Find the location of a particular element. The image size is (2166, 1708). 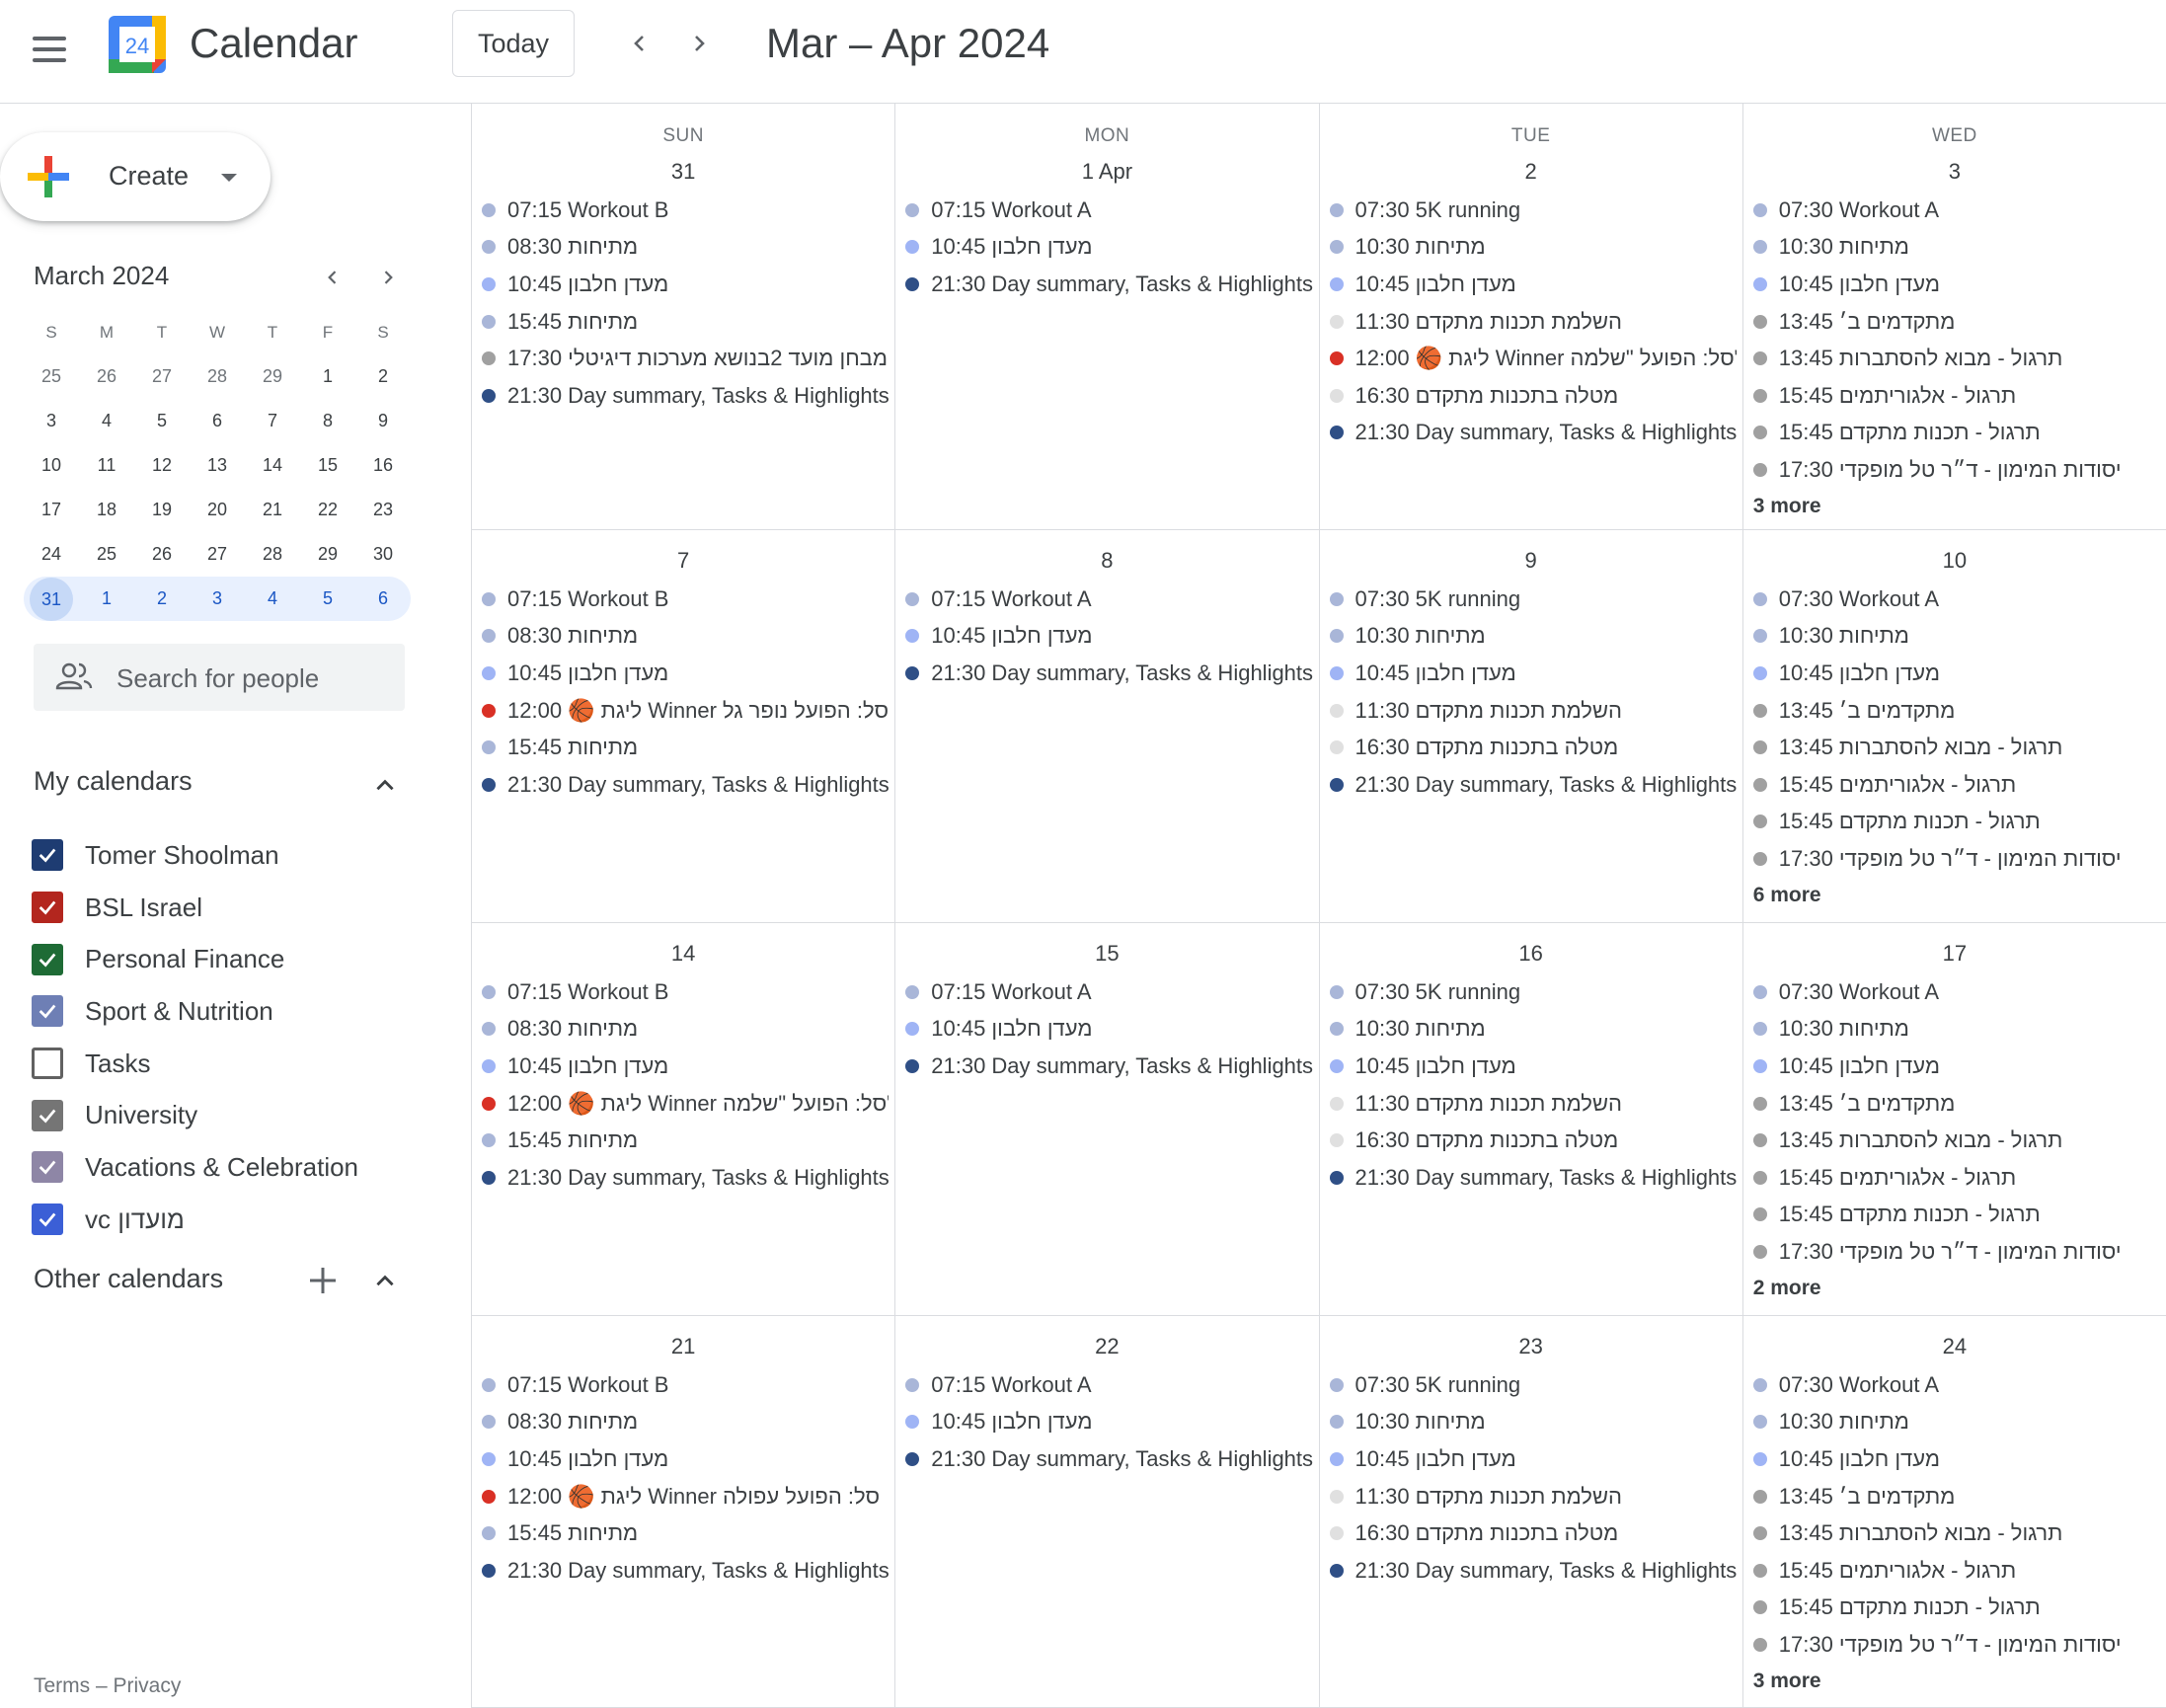

more-events-link: 2 more is located at coordinates (1957, 1288).